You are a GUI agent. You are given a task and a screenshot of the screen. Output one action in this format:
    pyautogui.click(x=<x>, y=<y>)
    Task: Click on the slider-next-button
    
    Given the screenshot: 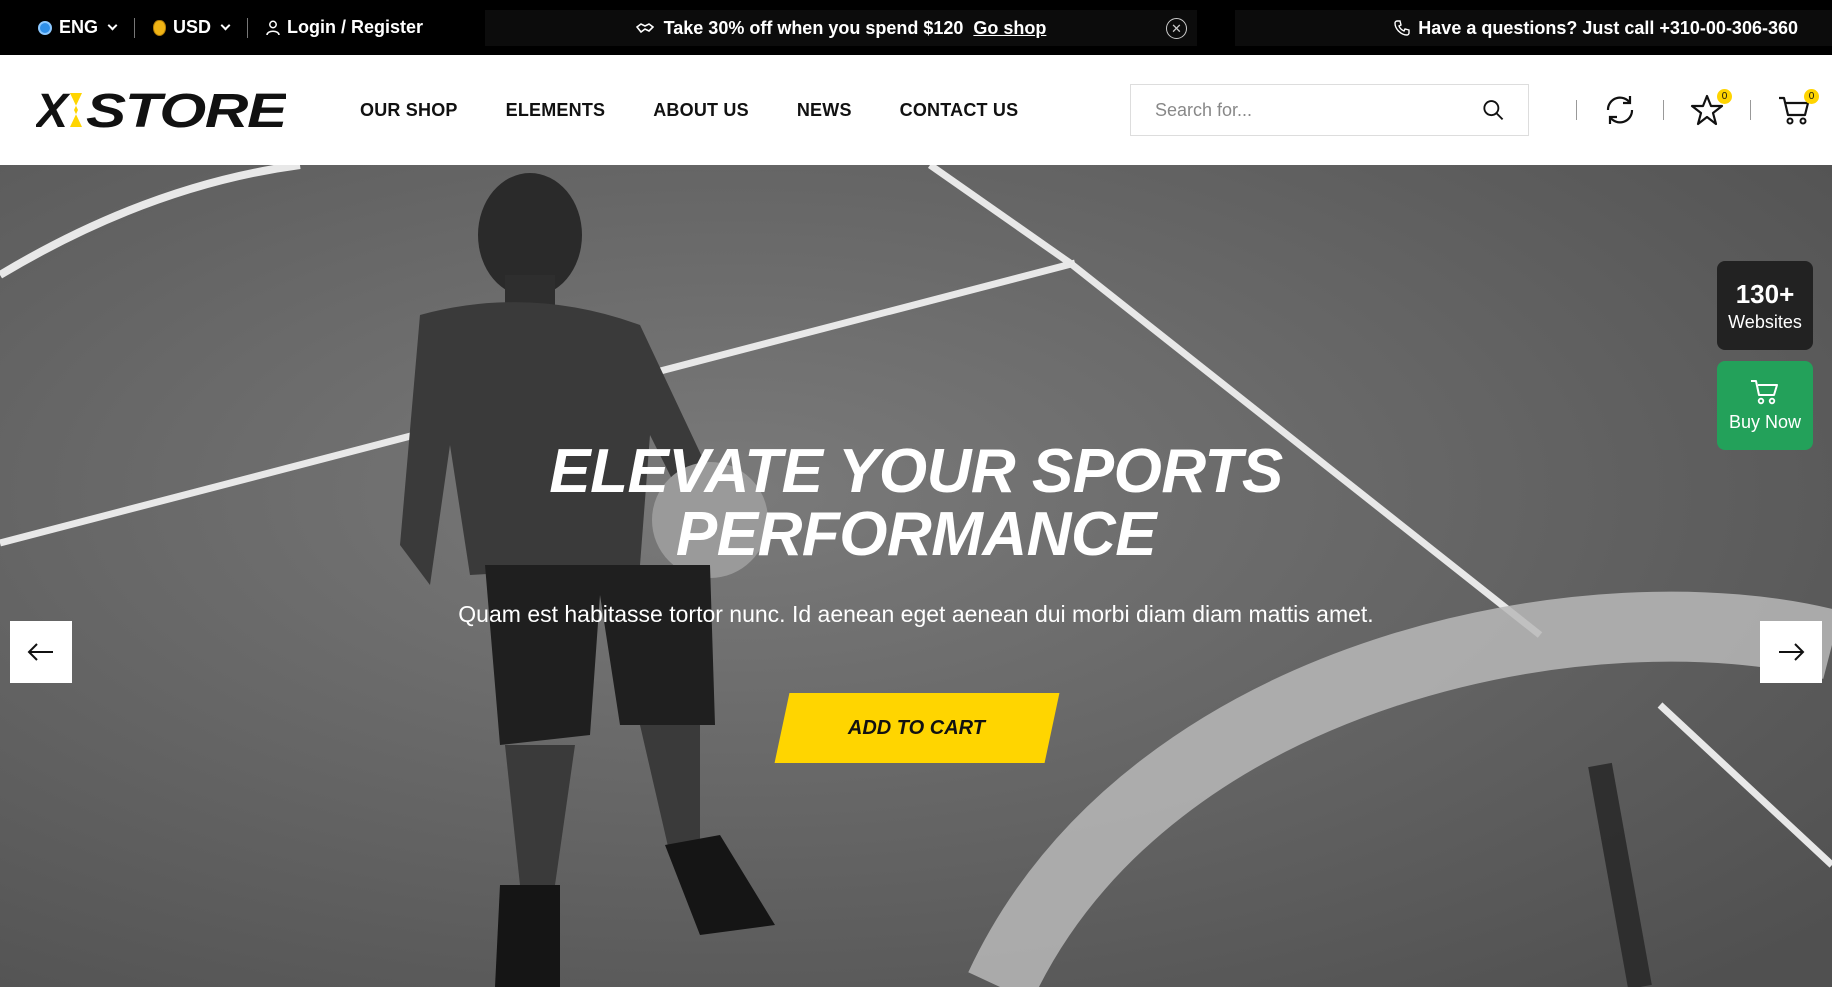 What is the action you would take?
    pyautogui.click(x=1791, y=652)
    